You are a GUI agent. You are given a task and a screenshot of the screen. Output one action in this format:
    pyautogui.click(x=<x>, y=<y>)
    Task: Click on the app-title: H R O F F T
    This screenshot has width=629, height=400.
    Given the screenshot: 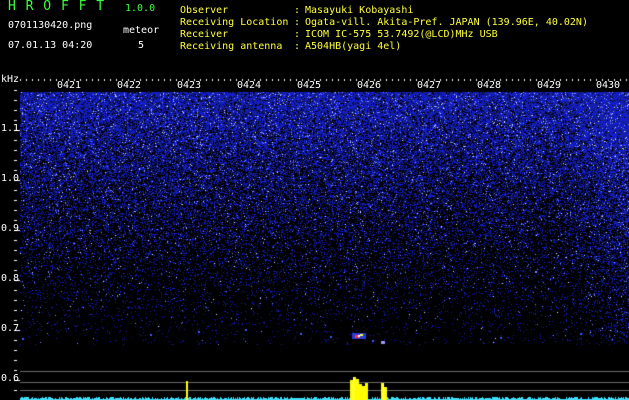 What is the action you would take?
    pyautogui.click(x=57, y=7)
    